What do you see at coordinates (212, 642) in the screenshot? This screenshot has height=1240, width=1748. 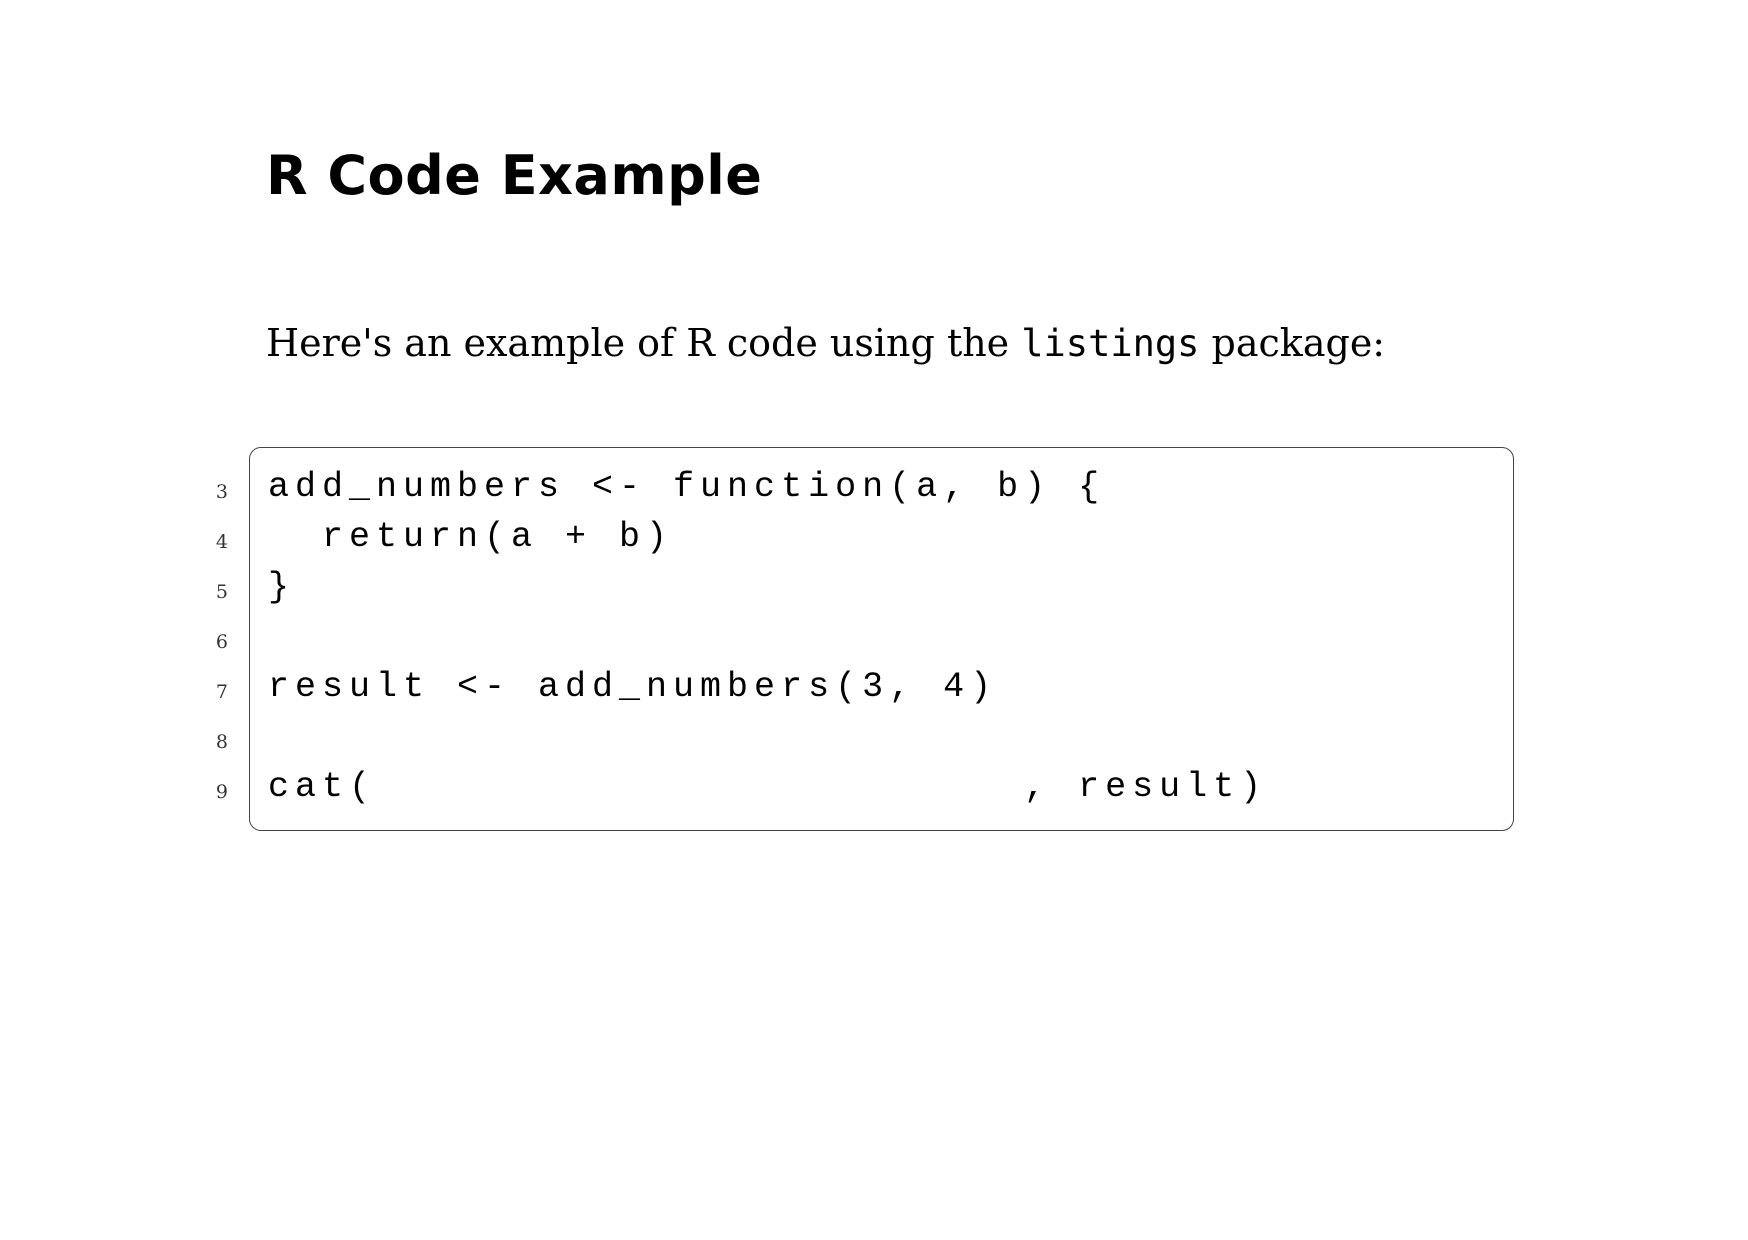 I see `line-number-gutter: 3 4 5 6 7 8 9` at bounding box center [212, 642].